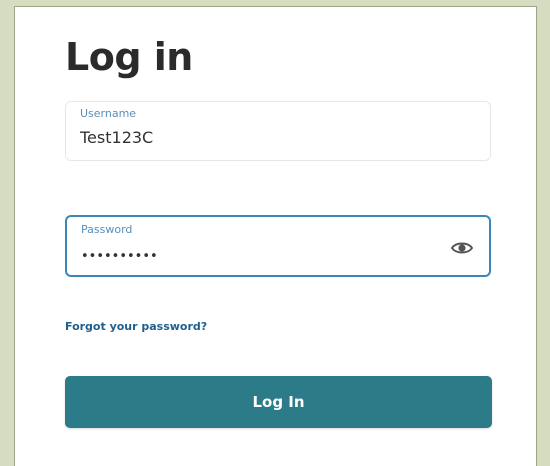 This screenshot has height=466, width=550. What do you see at coordinates (108, 113) in the screenshot?
I see `username-label: Username` at bounding box center [108, 113].